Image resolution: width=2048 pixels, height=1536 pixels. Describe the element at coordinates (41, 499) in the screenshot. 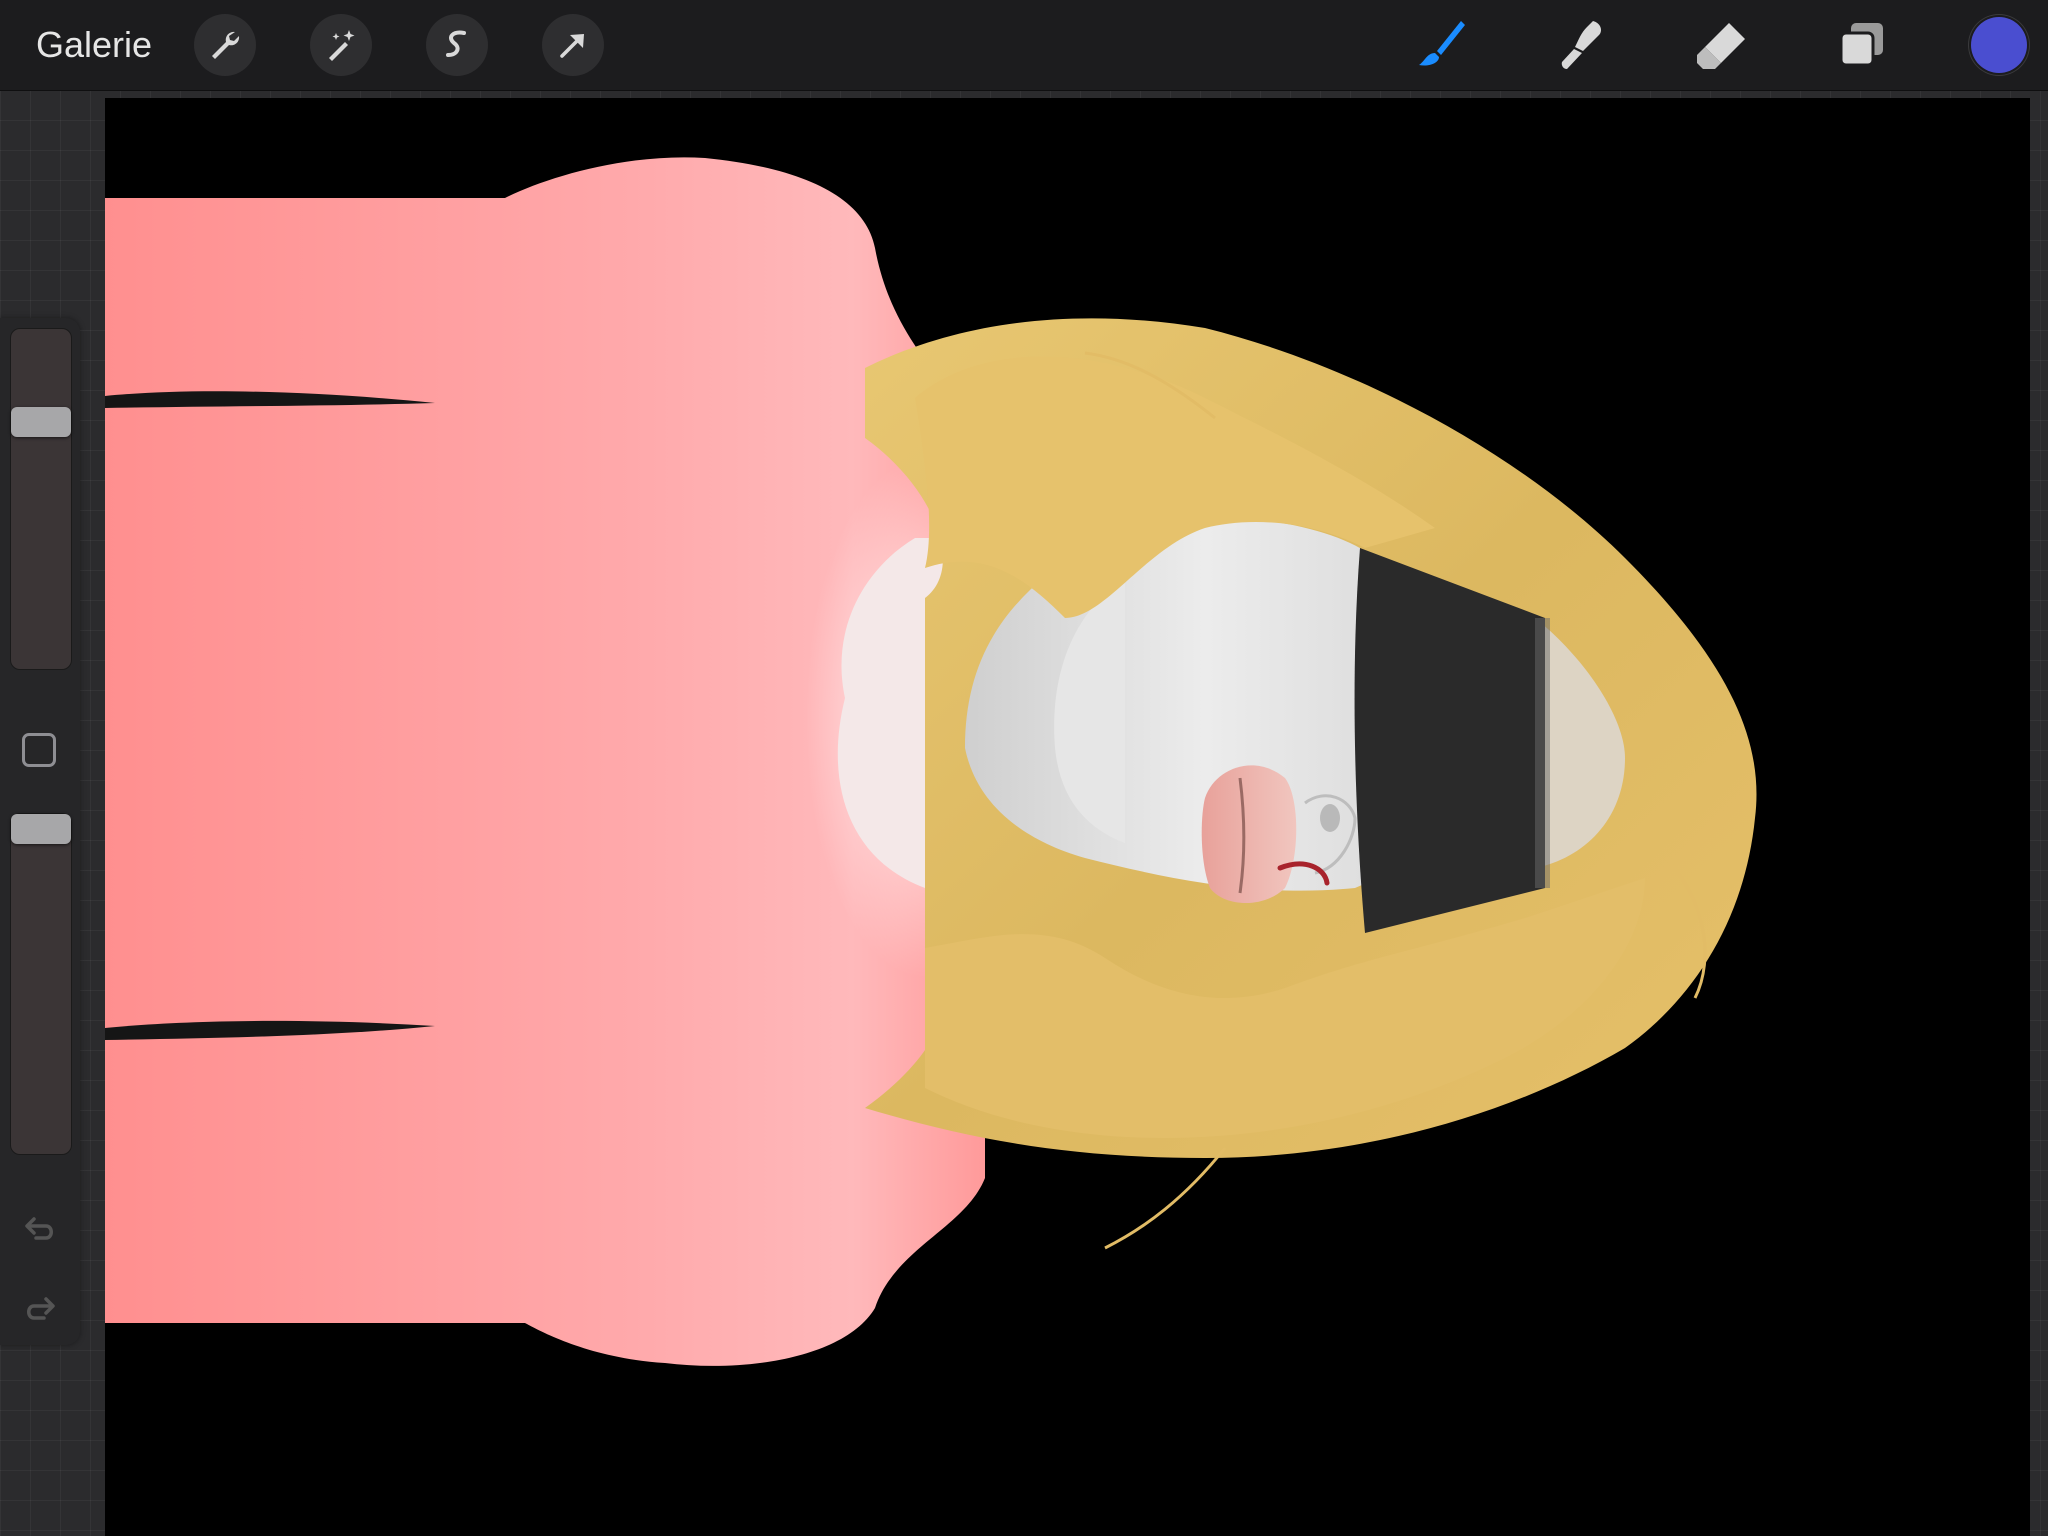

I see `brush-size-slider` at that location.